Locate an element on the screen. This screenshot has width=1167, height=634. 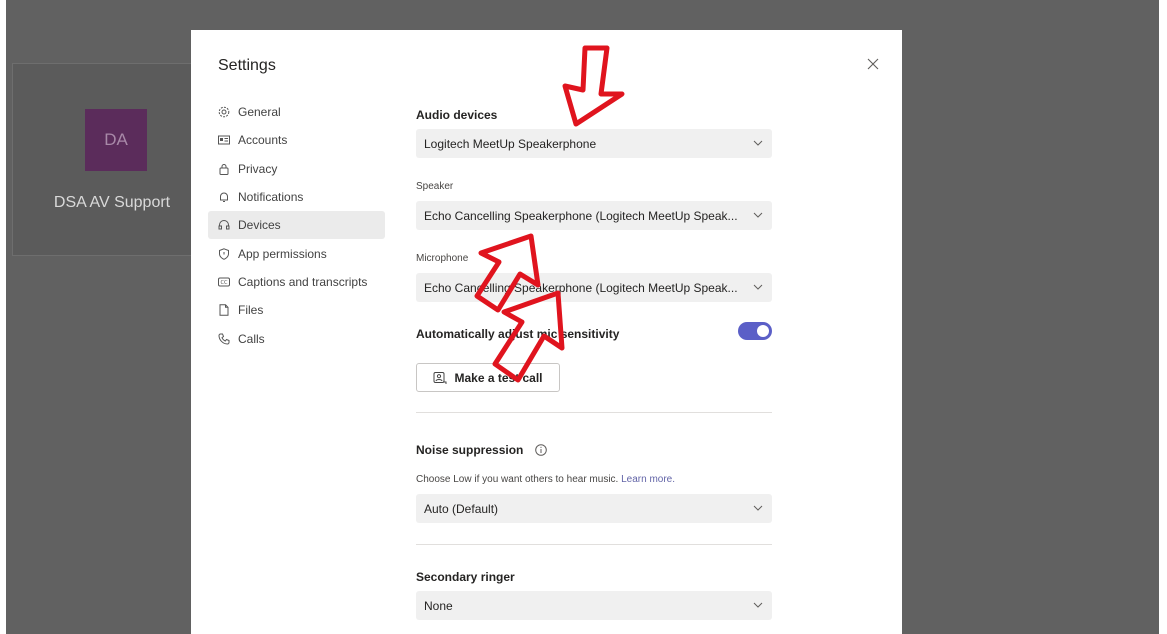
lock-icon is located at coordinates (224, 169).